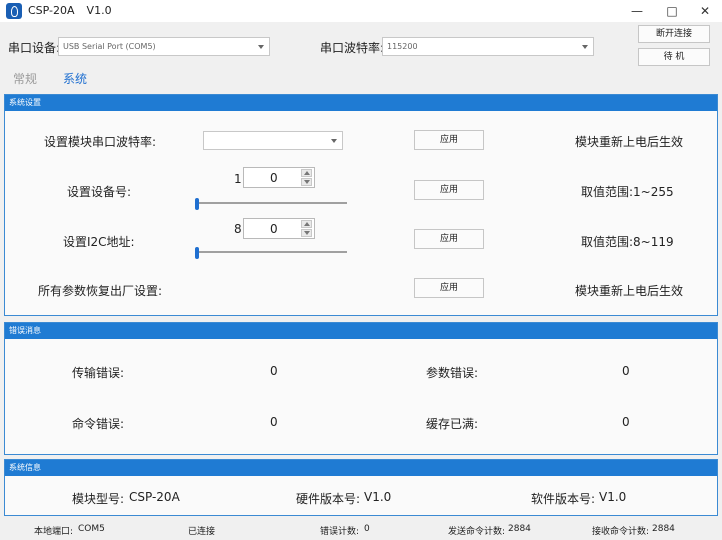 This screenshot has width=722, height=540. Describe the element at coordinates (627, 242) in the screenshot. I see `i2c-range: 取值范围:8~119` at that location.